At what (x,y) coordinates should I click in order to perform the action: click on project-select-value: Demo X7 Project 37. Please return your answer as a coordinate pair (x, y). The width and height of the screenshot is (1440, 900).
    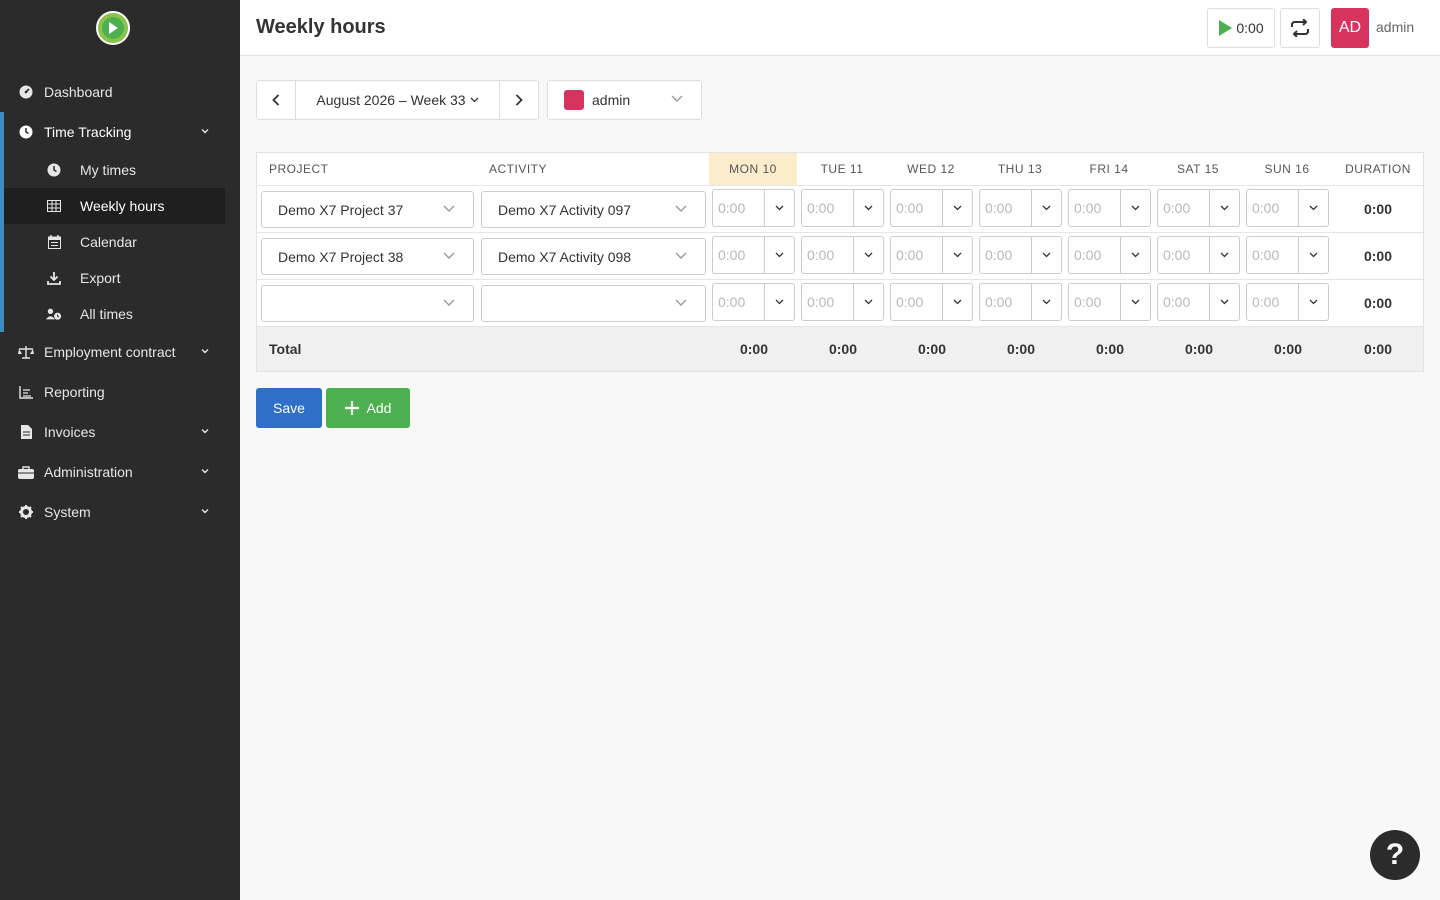
    Looking at the image, I should click on (341, 209).